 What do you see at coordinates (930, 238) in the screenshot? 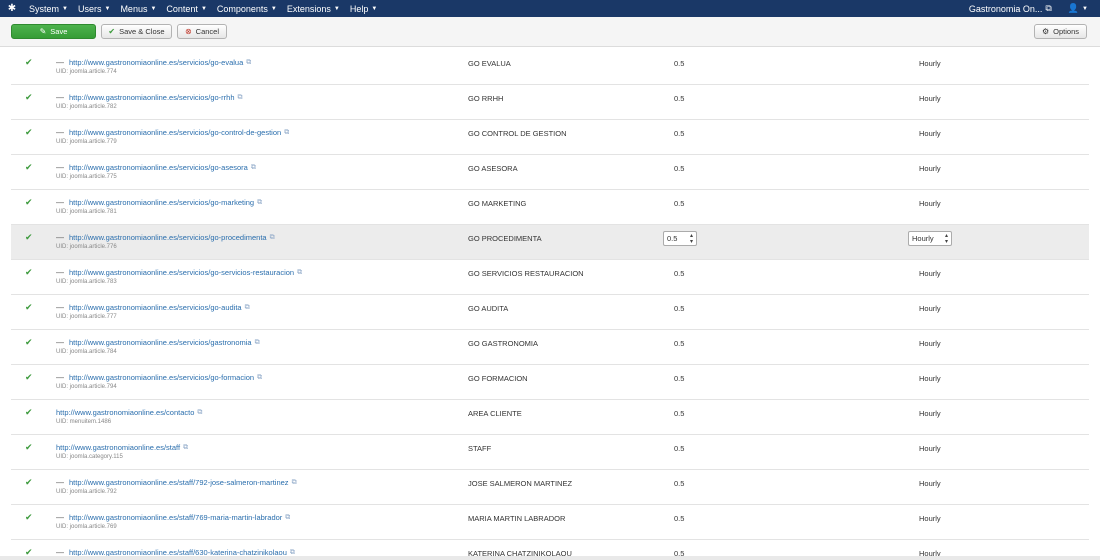
I see `frequency-select: Hourly ▴ ▾` at bounding box center [930, 238].